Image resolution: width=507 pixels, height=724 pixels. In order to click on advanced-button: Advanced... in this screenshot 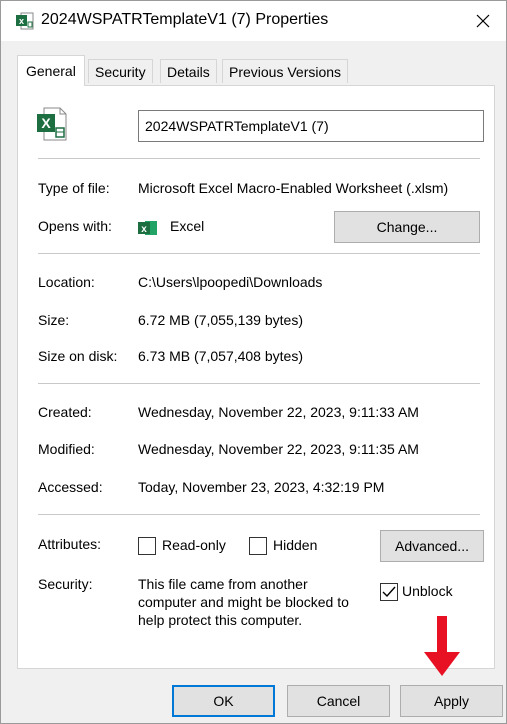, I will do `click(432, 546)`.